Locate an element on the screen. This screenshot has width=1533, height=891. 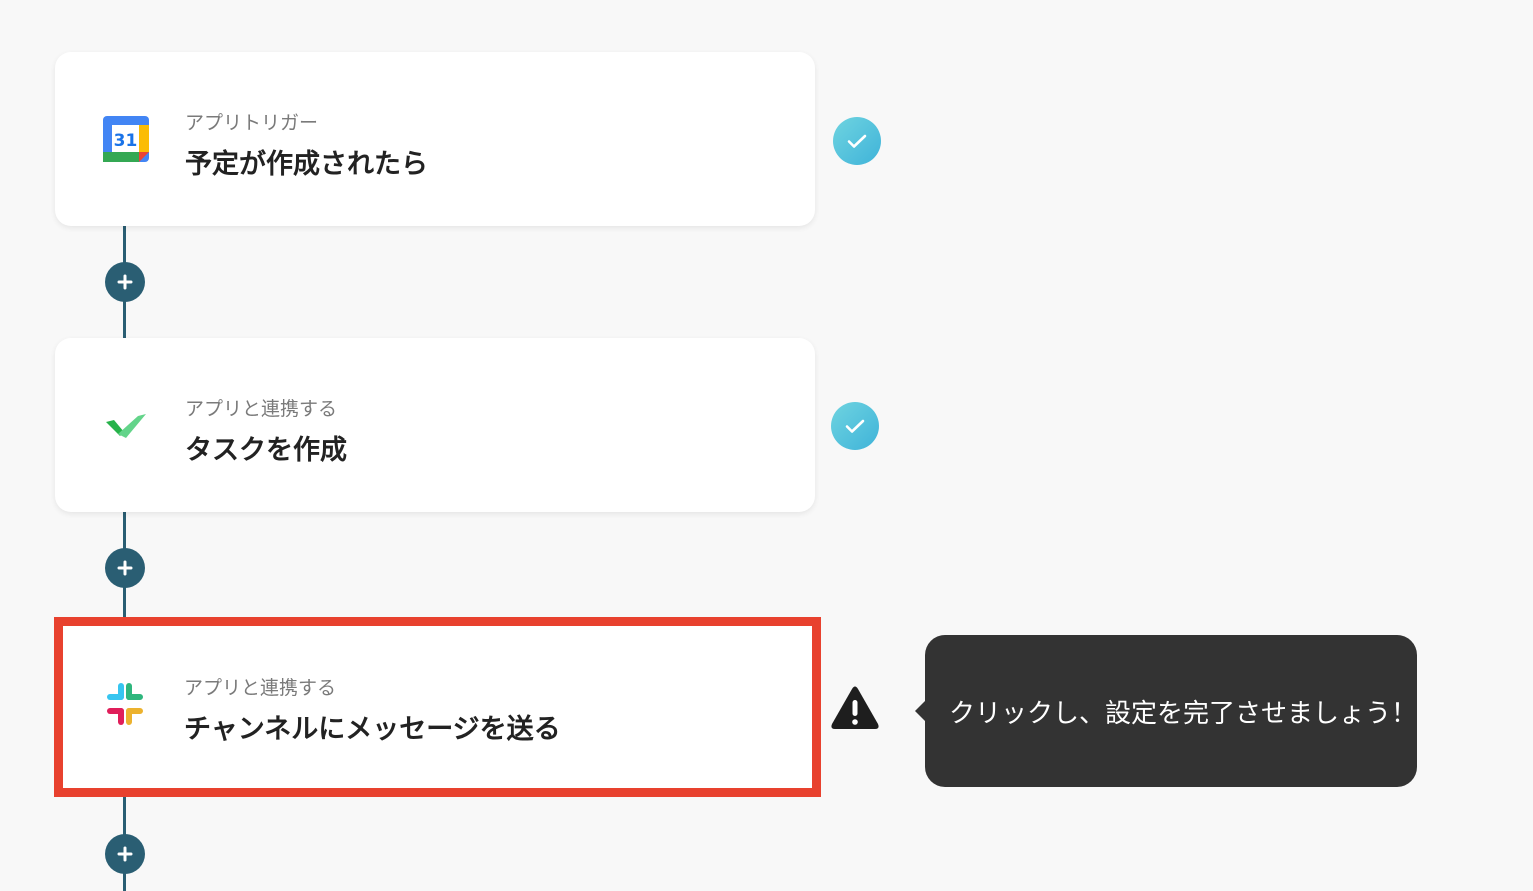
google-calendar-icon: 31 is located at coordinates (126, 139).